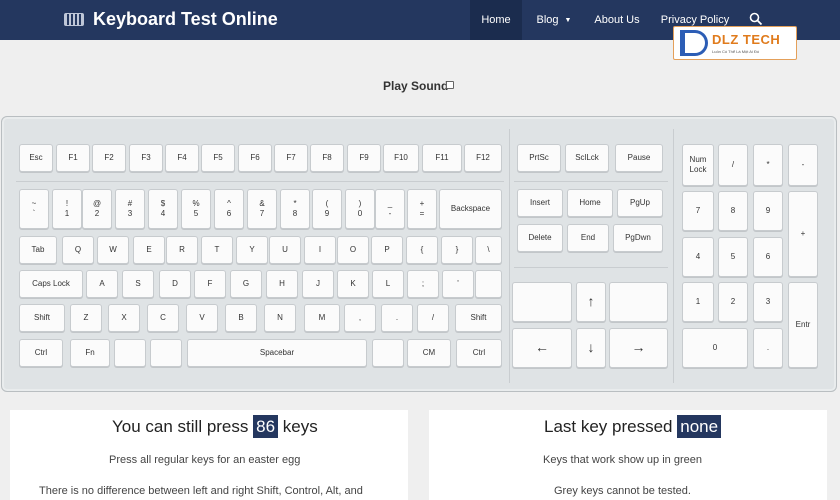 This screenshot has height=500, width=840. I want to click on nav-blog: Blog ▼, so click(554, 20).